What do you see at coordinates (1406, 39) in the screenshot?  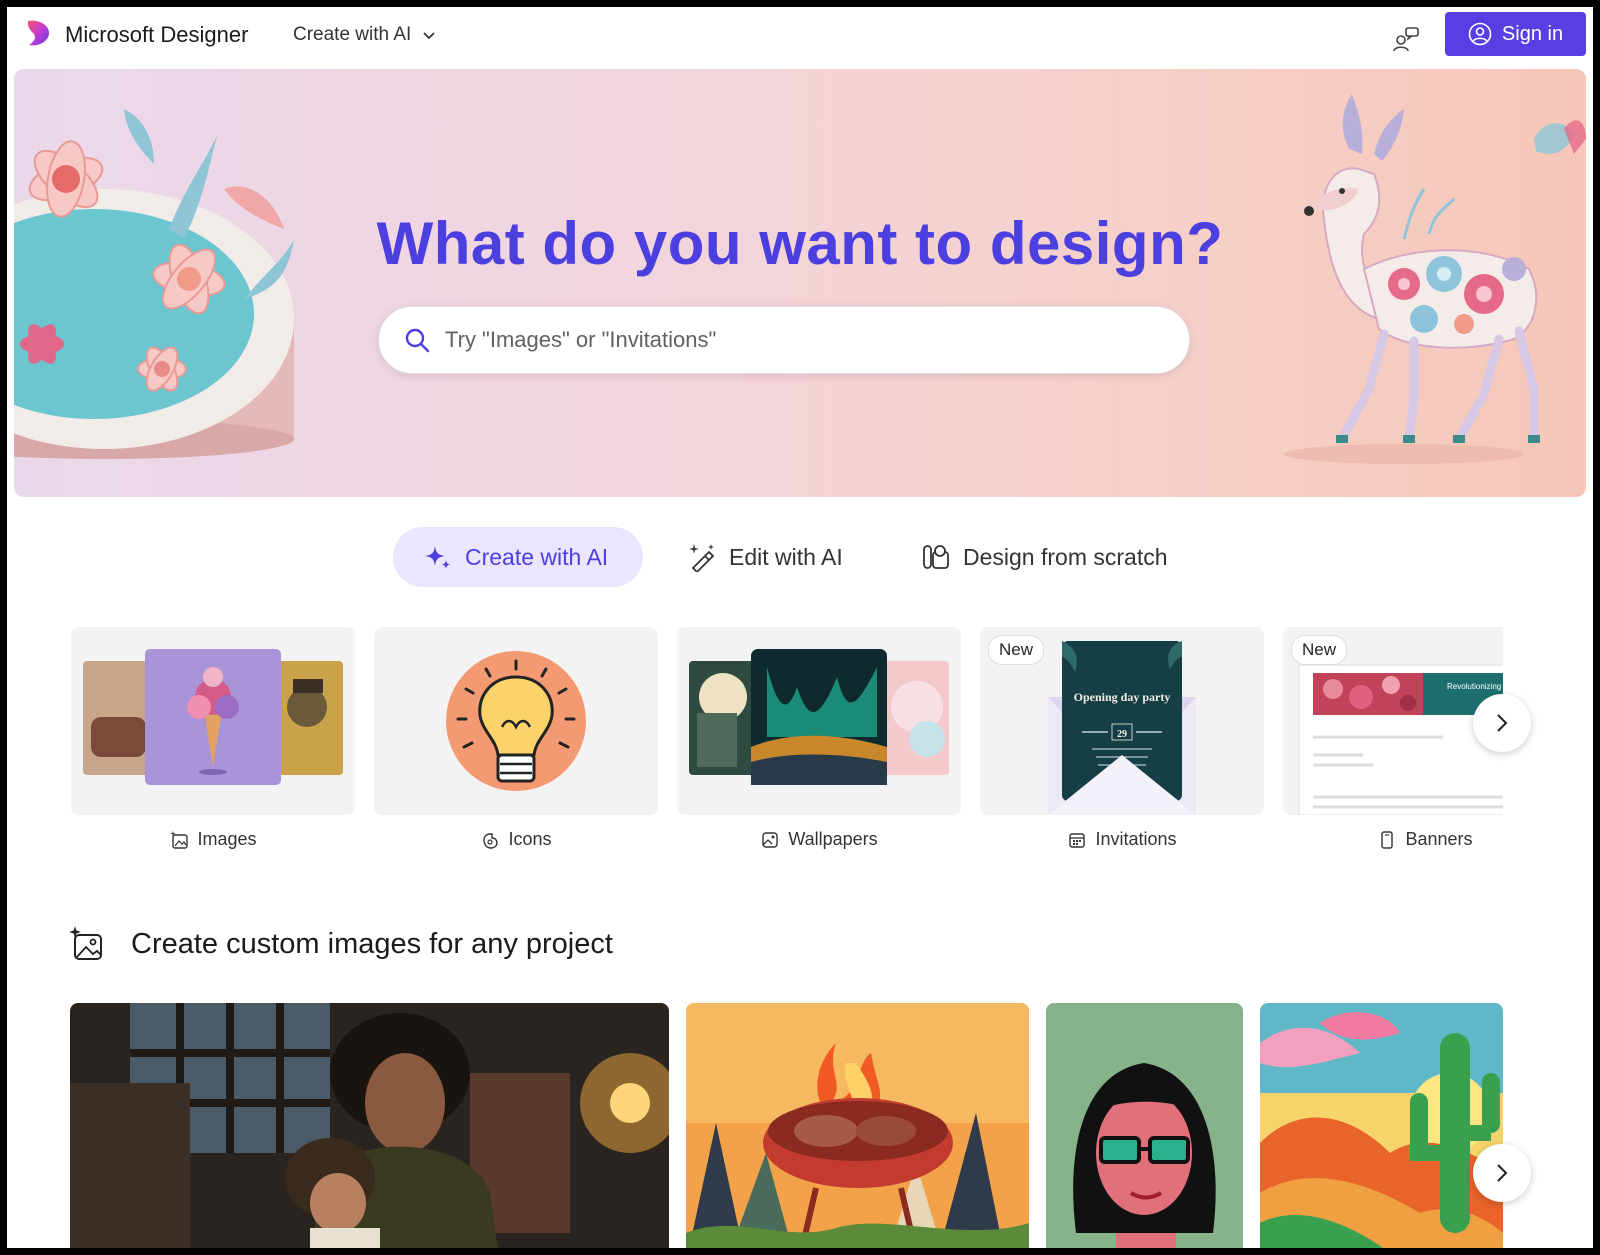 I see `feedback-icon` at bounding box center [1406, 39].